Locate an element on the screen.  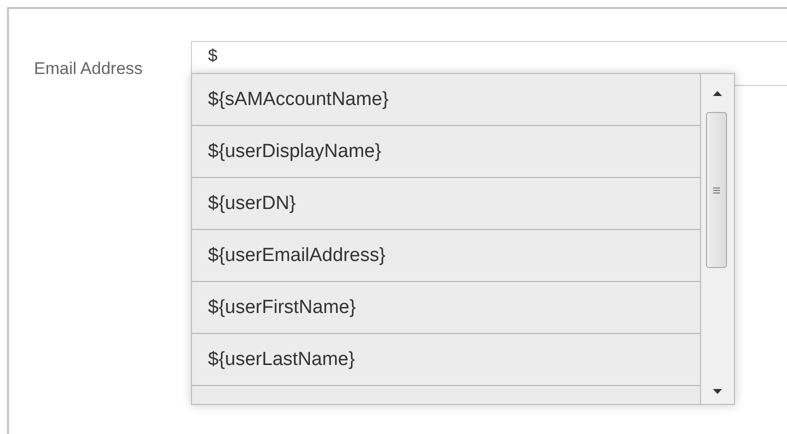
grip-icon is located at coordinates (716, 190).